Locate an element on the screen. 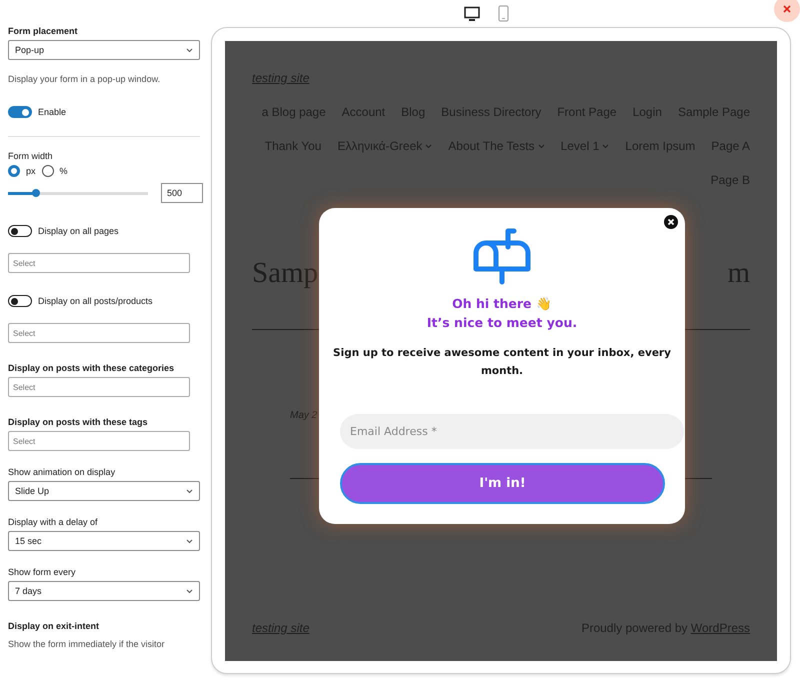  slider-thumb is located at coordinates (36, 192).